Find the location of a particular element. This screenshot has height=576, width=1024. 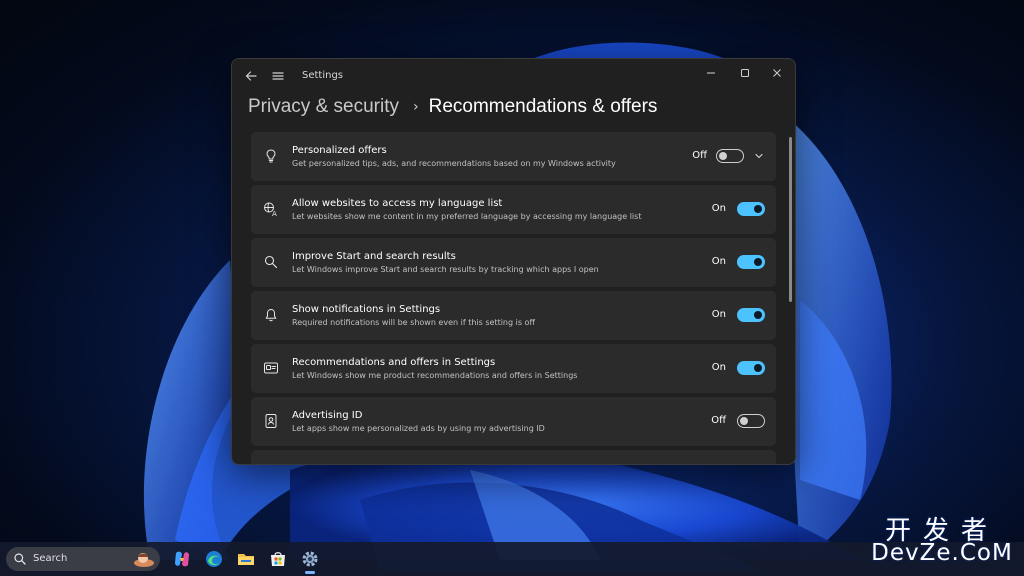

setting-title: Advertising ID is located at coordinates (327, 415).